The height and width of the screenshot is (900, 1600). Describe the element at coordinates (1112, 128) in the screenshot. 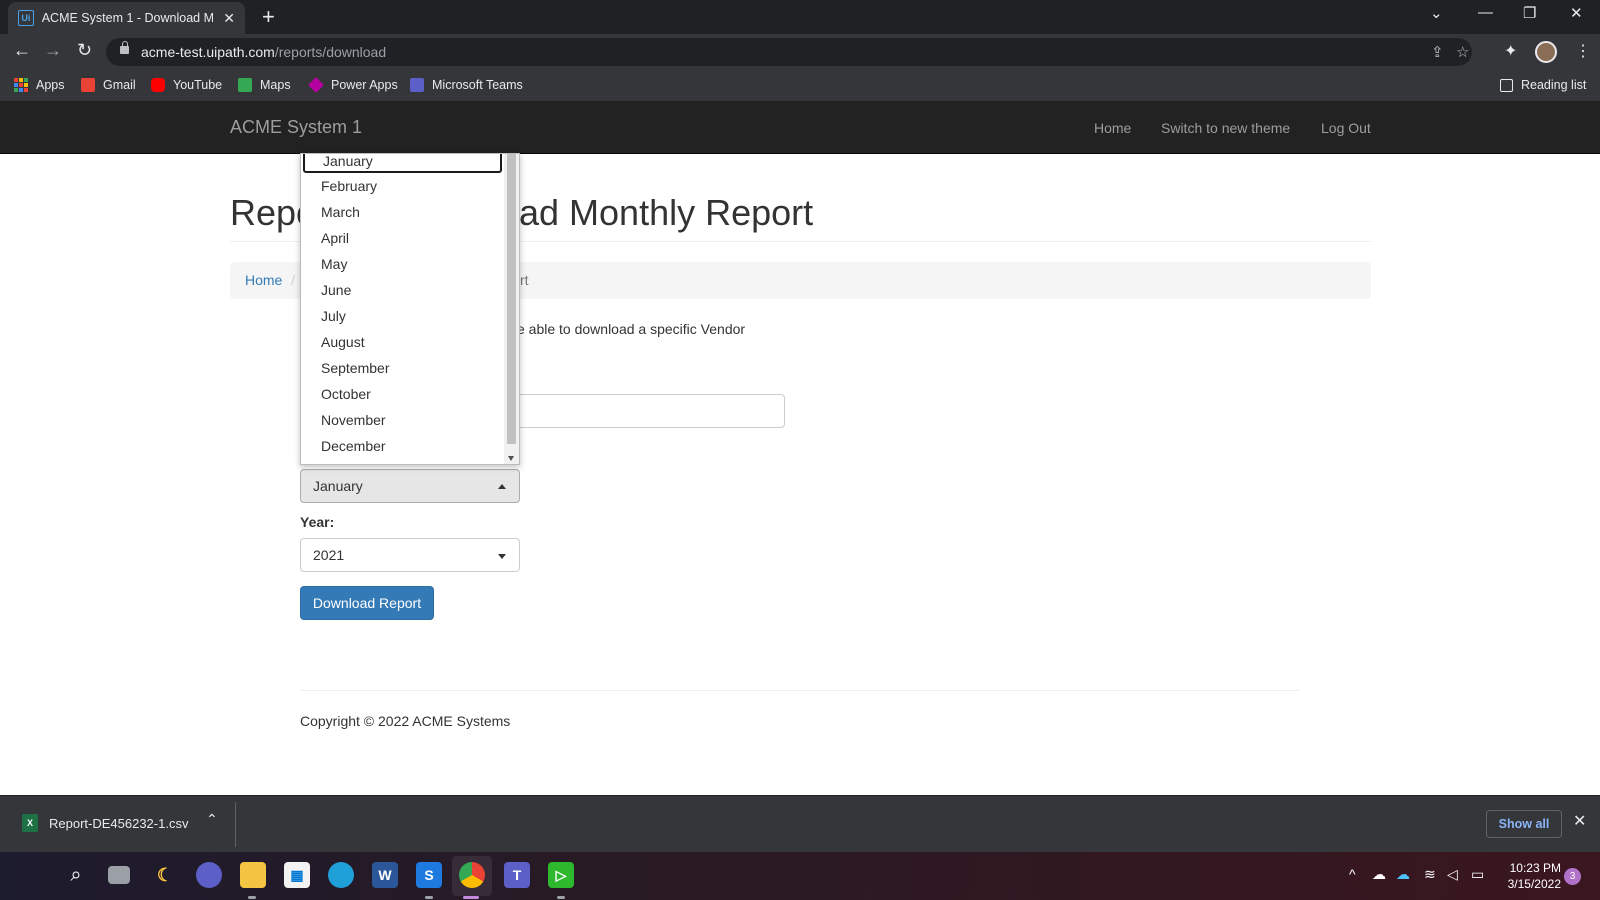

I see `nav-home-link: Home` at that location.